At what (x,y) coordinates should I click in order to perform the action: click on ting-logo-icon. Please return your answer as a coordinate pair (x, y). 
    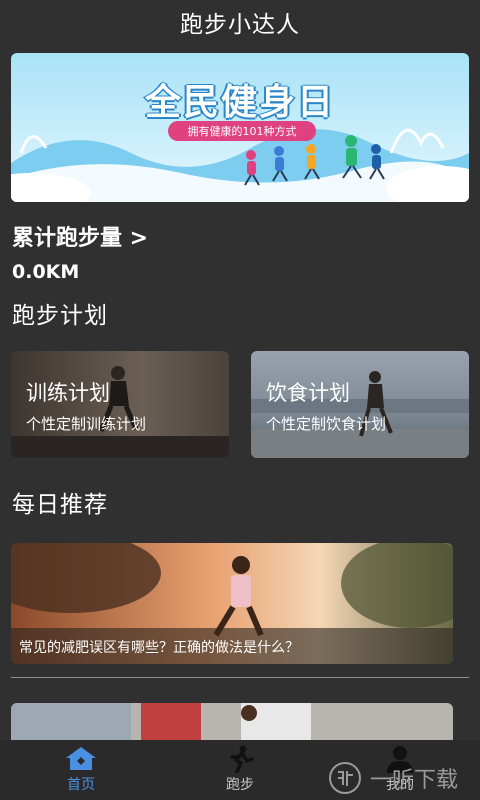
    Looking at the image, I should click on (345, 778).